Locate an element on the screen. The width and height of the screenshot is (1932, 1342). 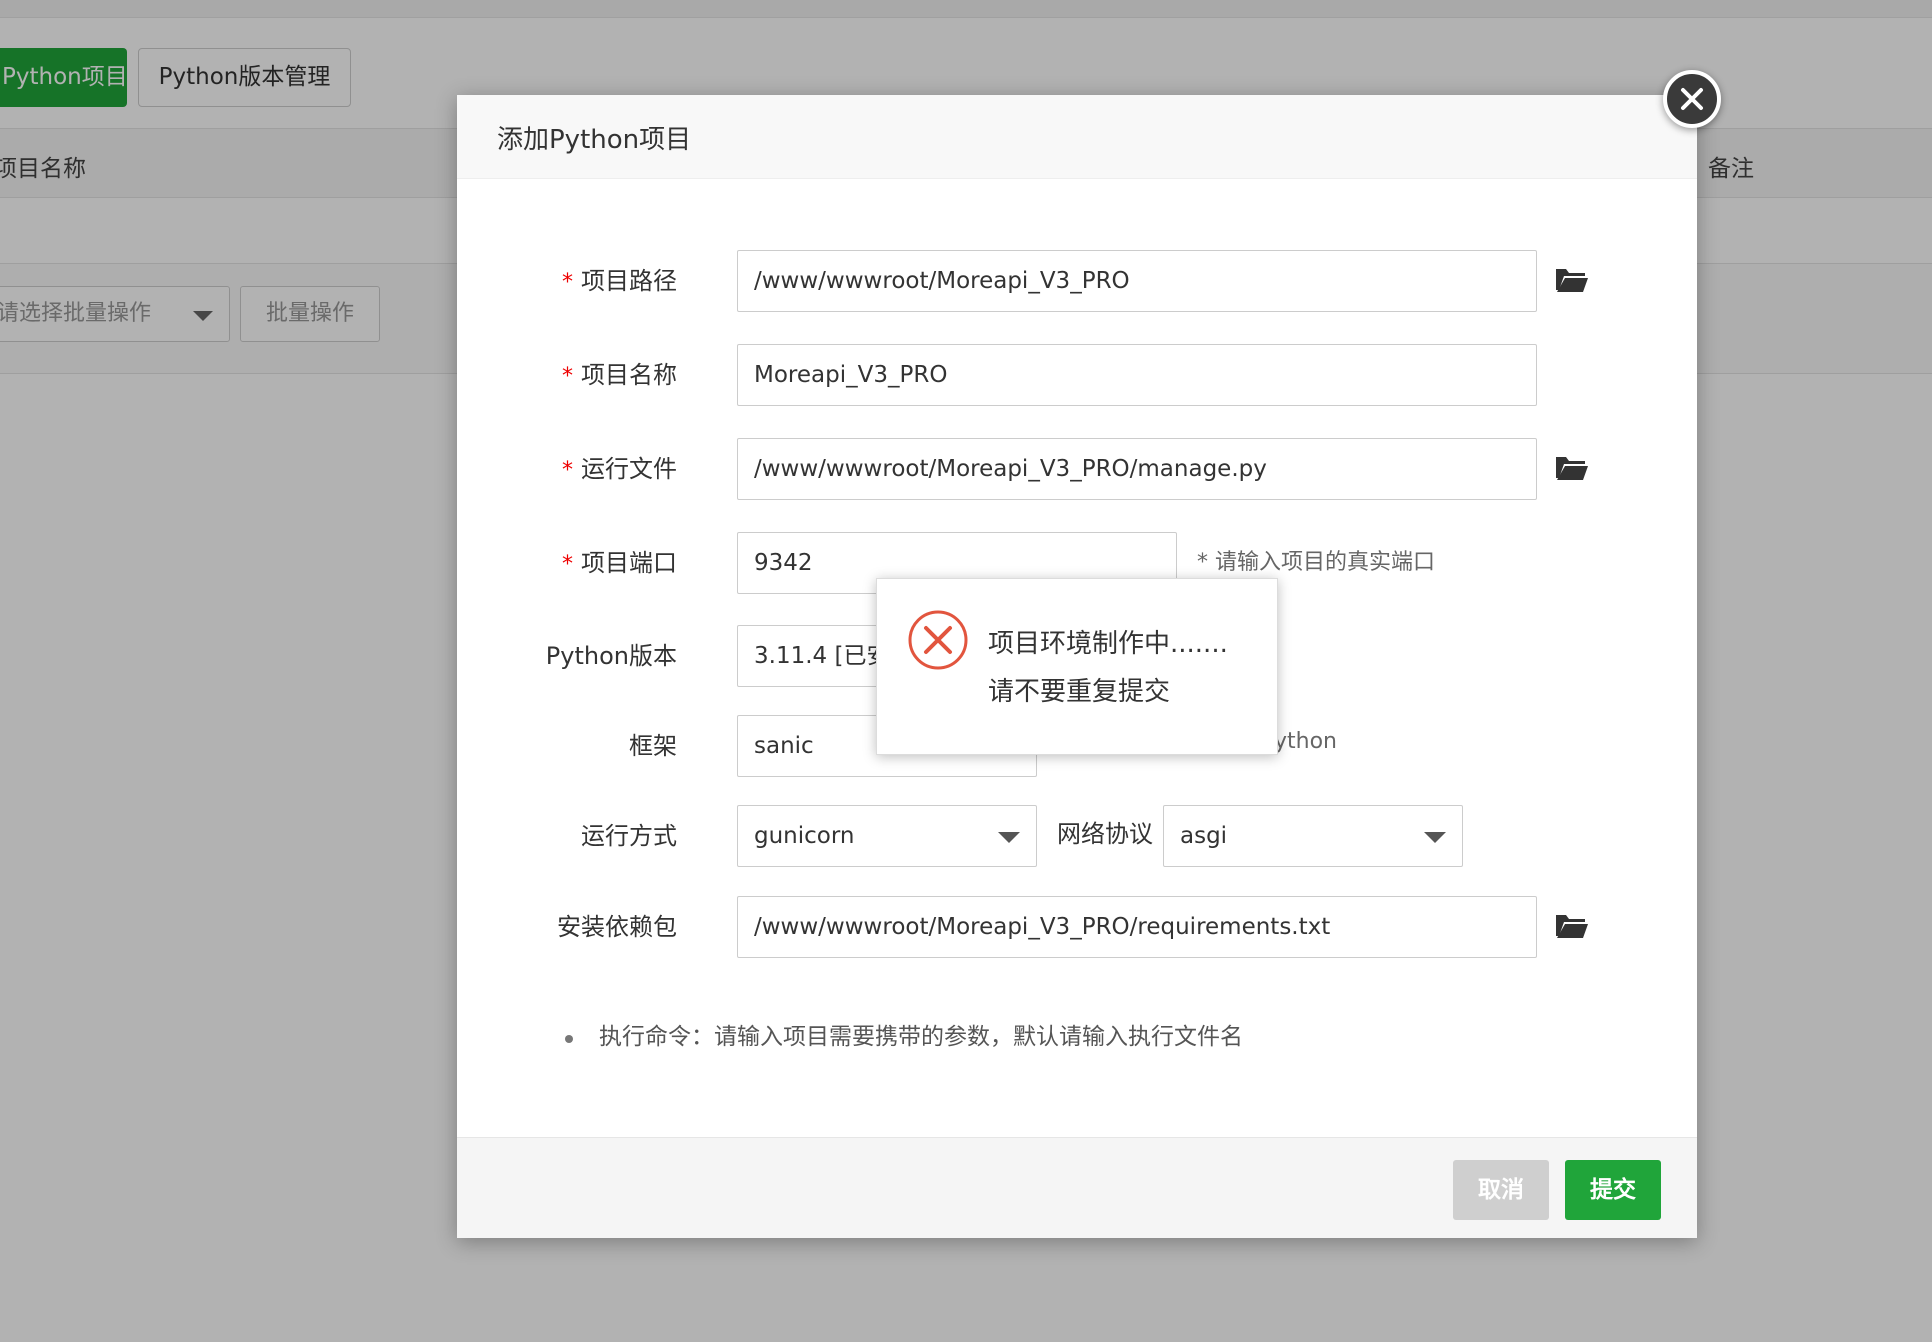
python-version-value: 3.11.4 [已安 is located at coordinates (822, 656).